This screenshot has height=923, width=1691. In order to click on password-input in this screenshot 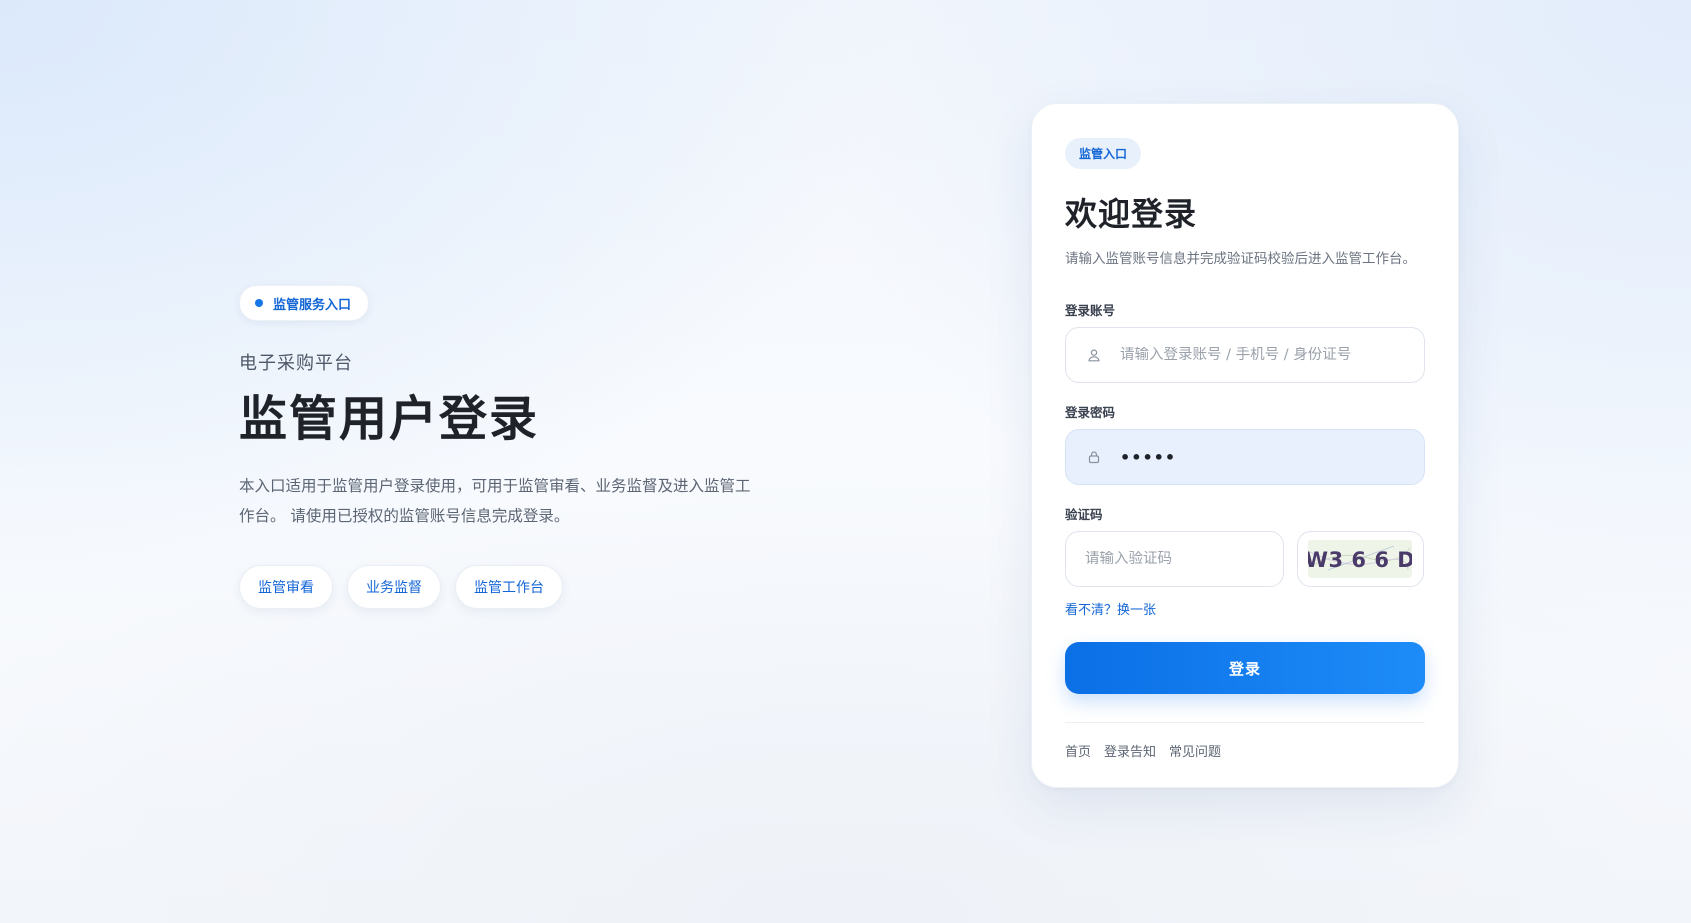, I will do `click(1264, 457)`.